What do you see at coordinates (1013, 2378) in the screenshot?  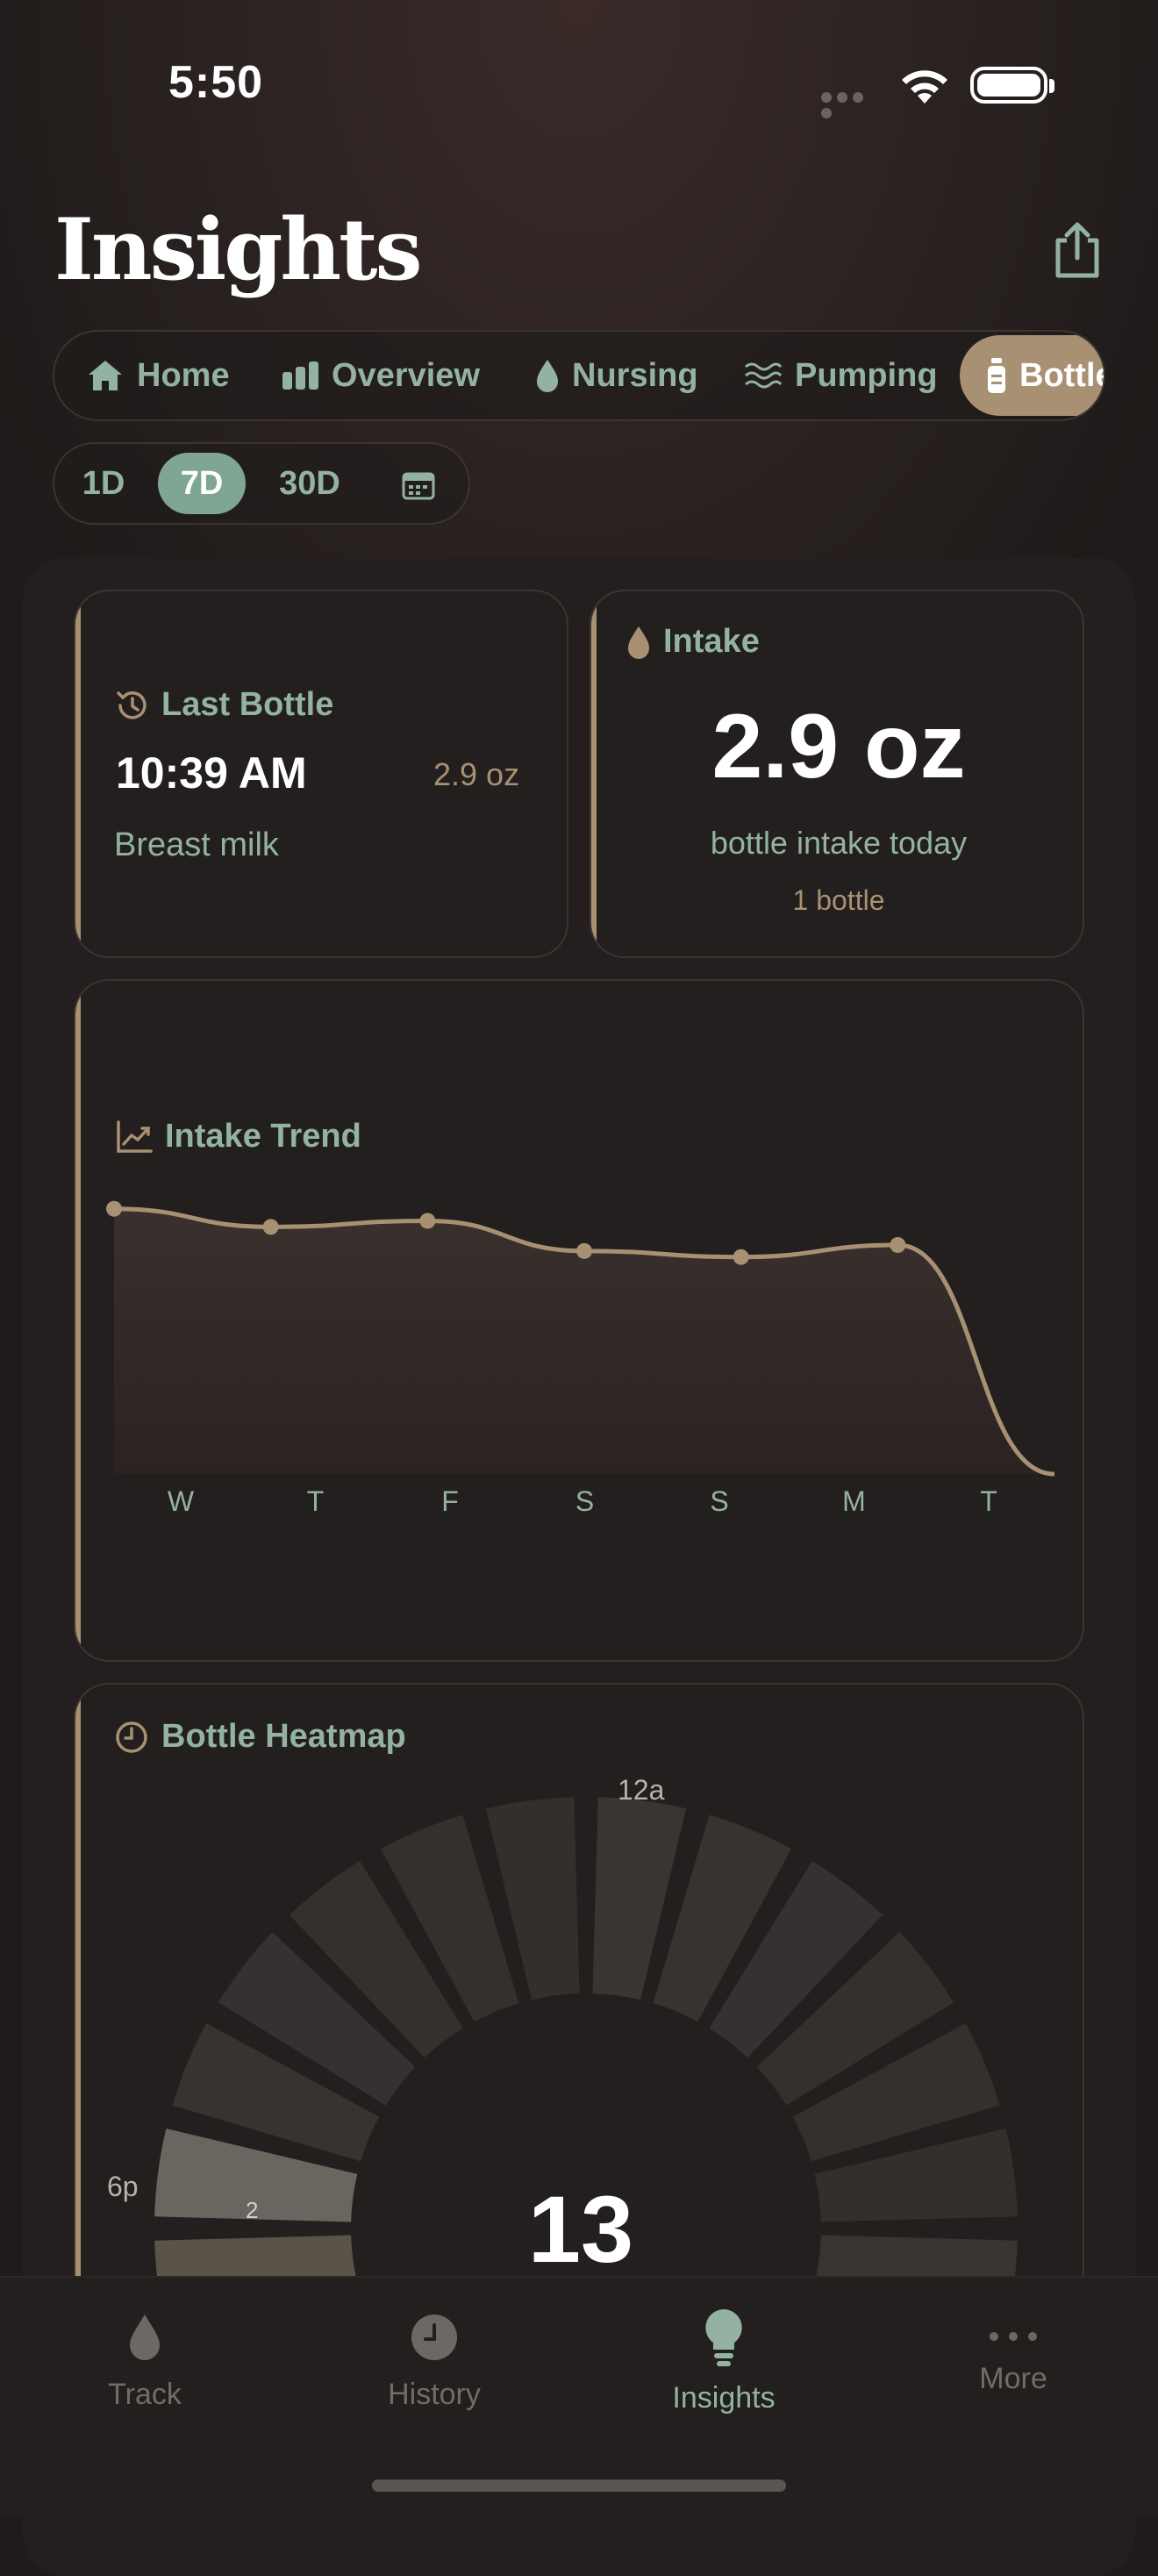 I see `nav-label: More` at bounding box center [1013, 2378].